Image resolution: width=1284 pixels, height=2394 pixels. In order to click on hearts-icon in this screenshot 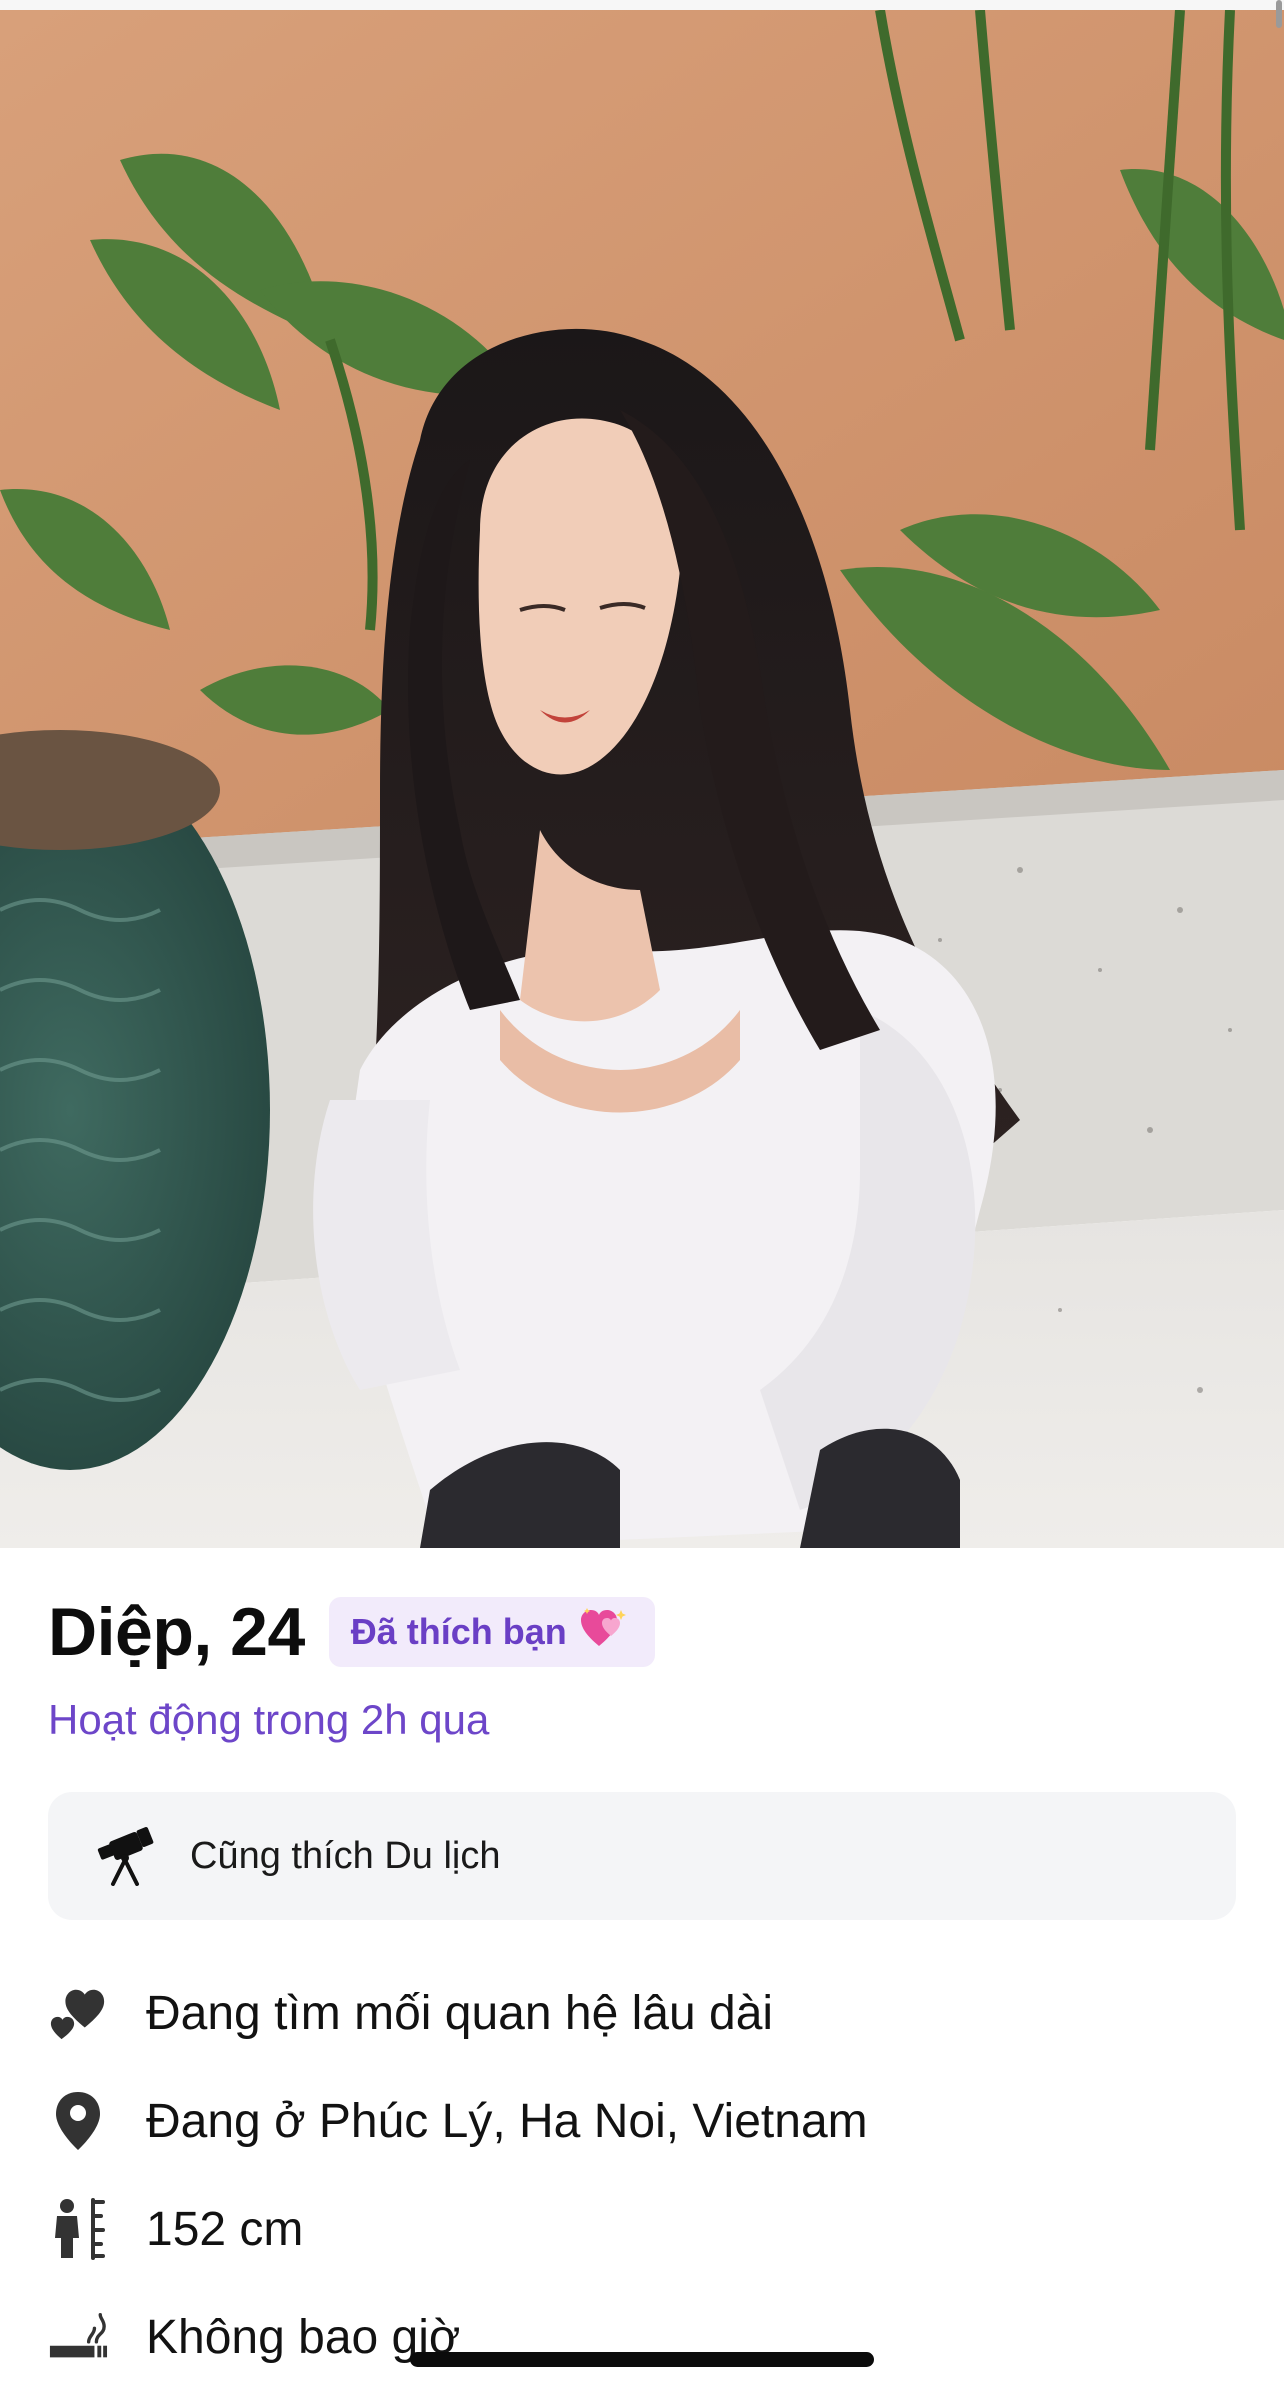, I will do `click(78, 2013)`.